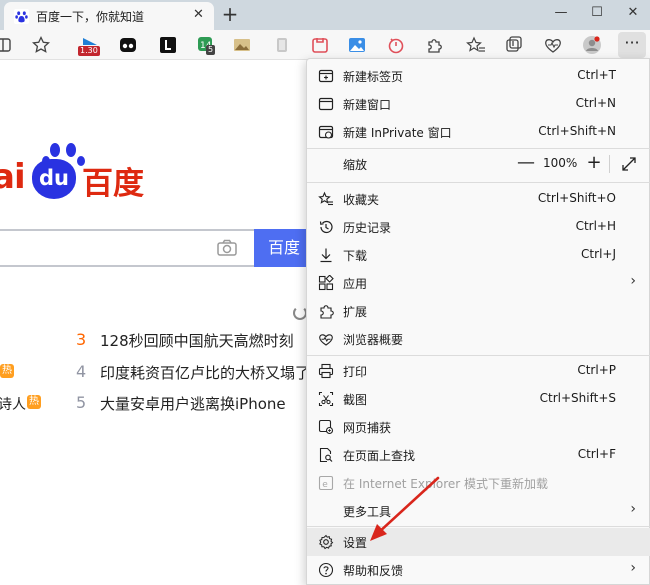 The height and width of the screenshot is (585, 650). Describe the element at coordinates (90, 17) in the screenshot. I see `tab-title: 百度一下，你就知道` at that location.